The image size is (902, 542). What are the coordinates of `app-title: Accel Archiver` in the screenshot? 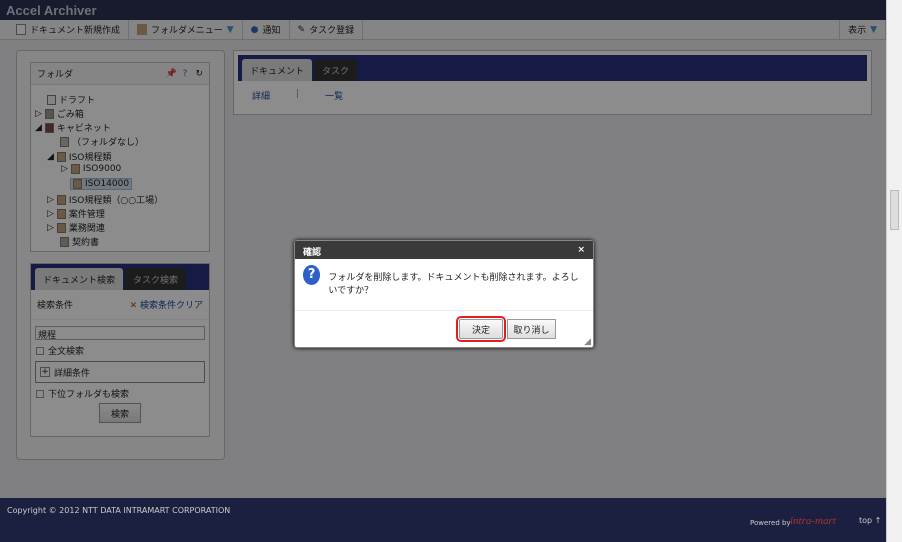 It's located at (51, 10).